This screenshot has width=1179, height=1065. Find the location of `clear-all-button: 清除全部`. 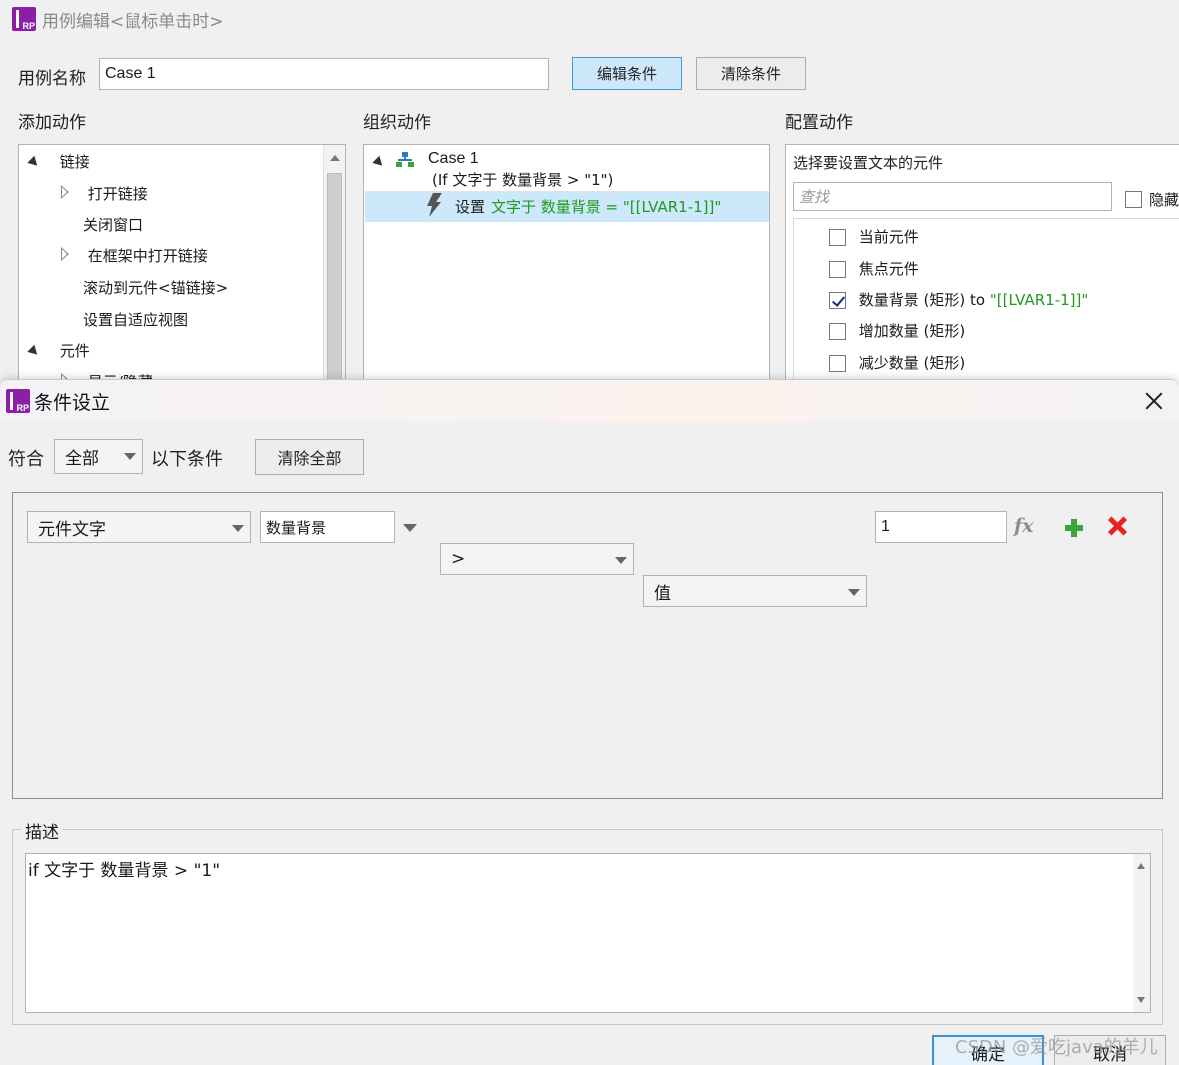

clear-all-button: 清除全部 is located at coordinates (309, 457).